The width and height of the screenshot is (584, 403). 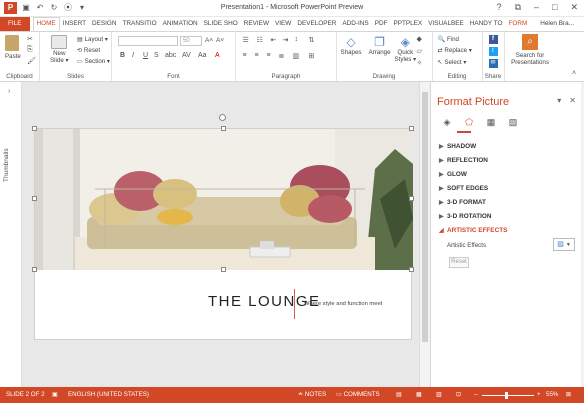 I want to click on language-indicator: ENGLISH (UNITED STATES), so click(x=108, y=394).